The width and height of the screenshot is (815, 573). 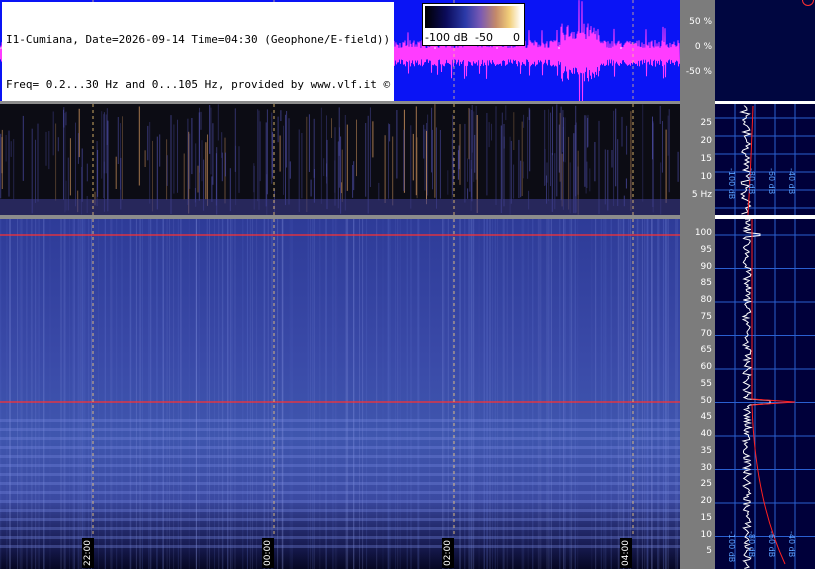 What do you see at coordinates (706, 467) in the screenshot?
I see `main-tick-30: 30` at bounding box center [706, 467].